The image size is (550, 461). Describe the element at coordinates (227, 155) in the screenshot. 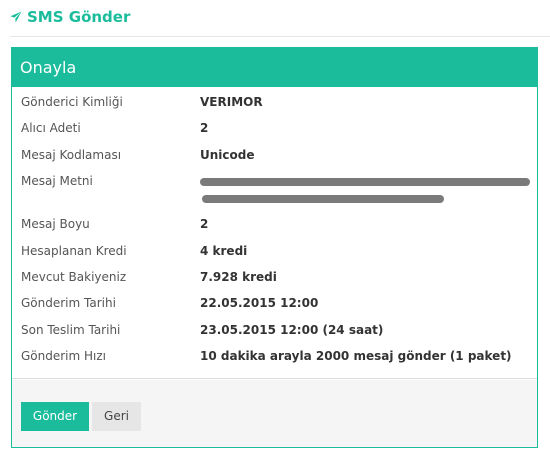

I see `row-value: Unicode` at that location.